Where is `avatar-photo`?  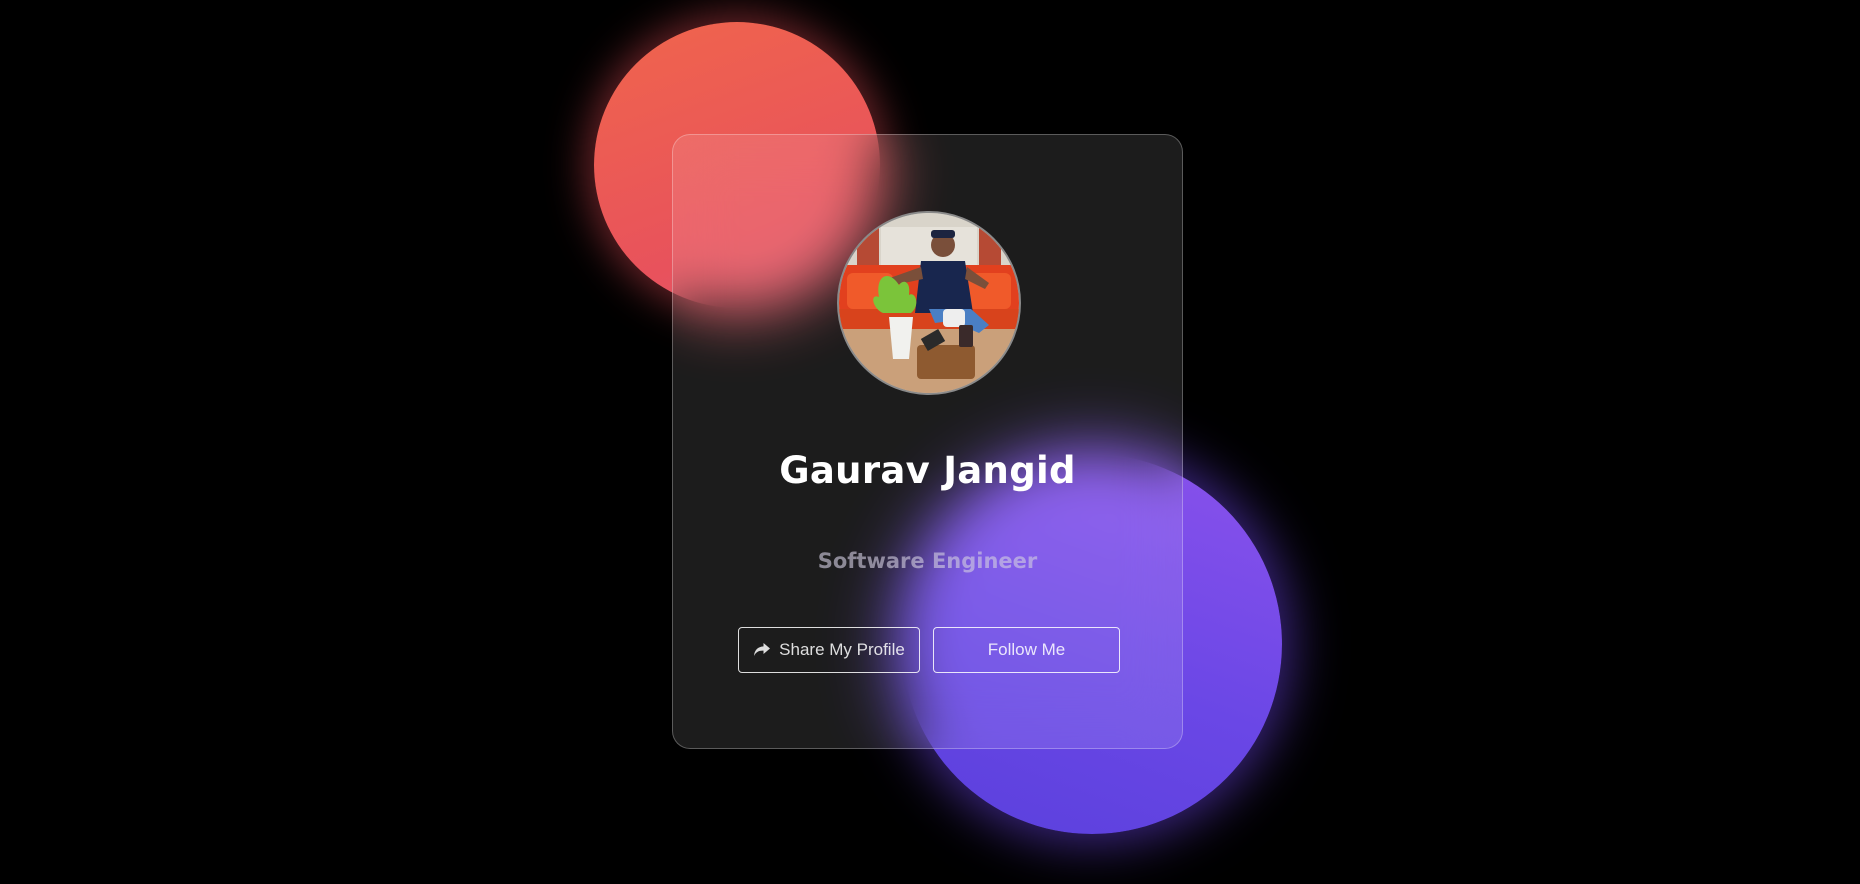 avatar-photo is located at coordinates (929, 303).